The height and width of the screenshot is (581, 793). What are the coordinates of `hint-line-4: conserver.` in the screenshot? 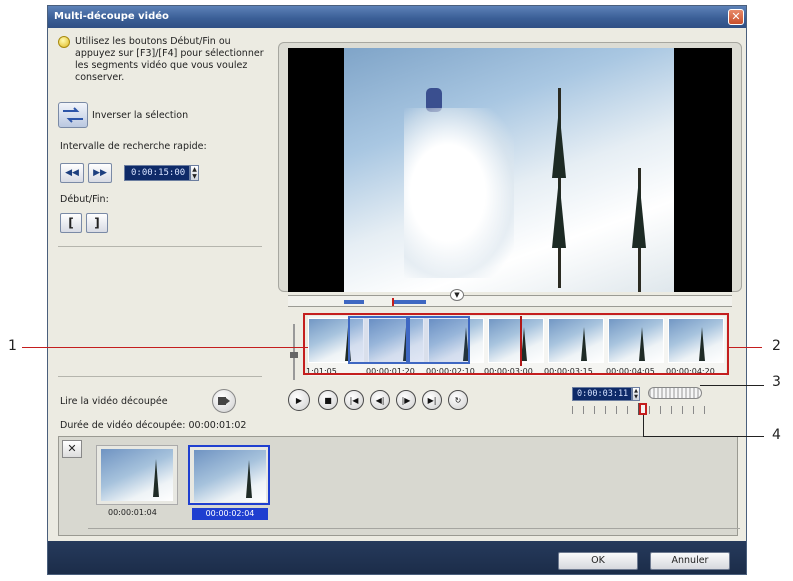 It's located at (100, 77).